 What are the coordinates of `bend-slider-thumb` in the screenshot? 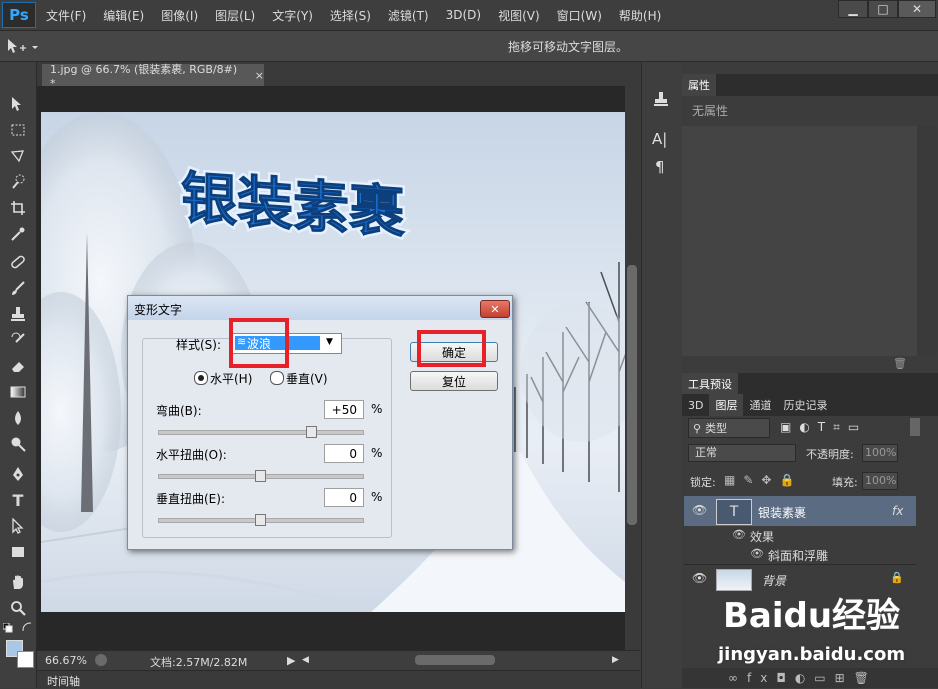 It's located at (311, 432).